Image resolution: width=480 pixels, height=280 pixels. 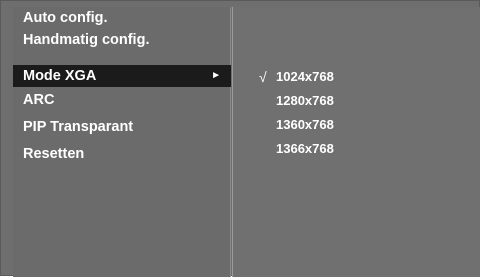 I want to click on menu-item-resetten: Resetten, so click(x=122, y=154).